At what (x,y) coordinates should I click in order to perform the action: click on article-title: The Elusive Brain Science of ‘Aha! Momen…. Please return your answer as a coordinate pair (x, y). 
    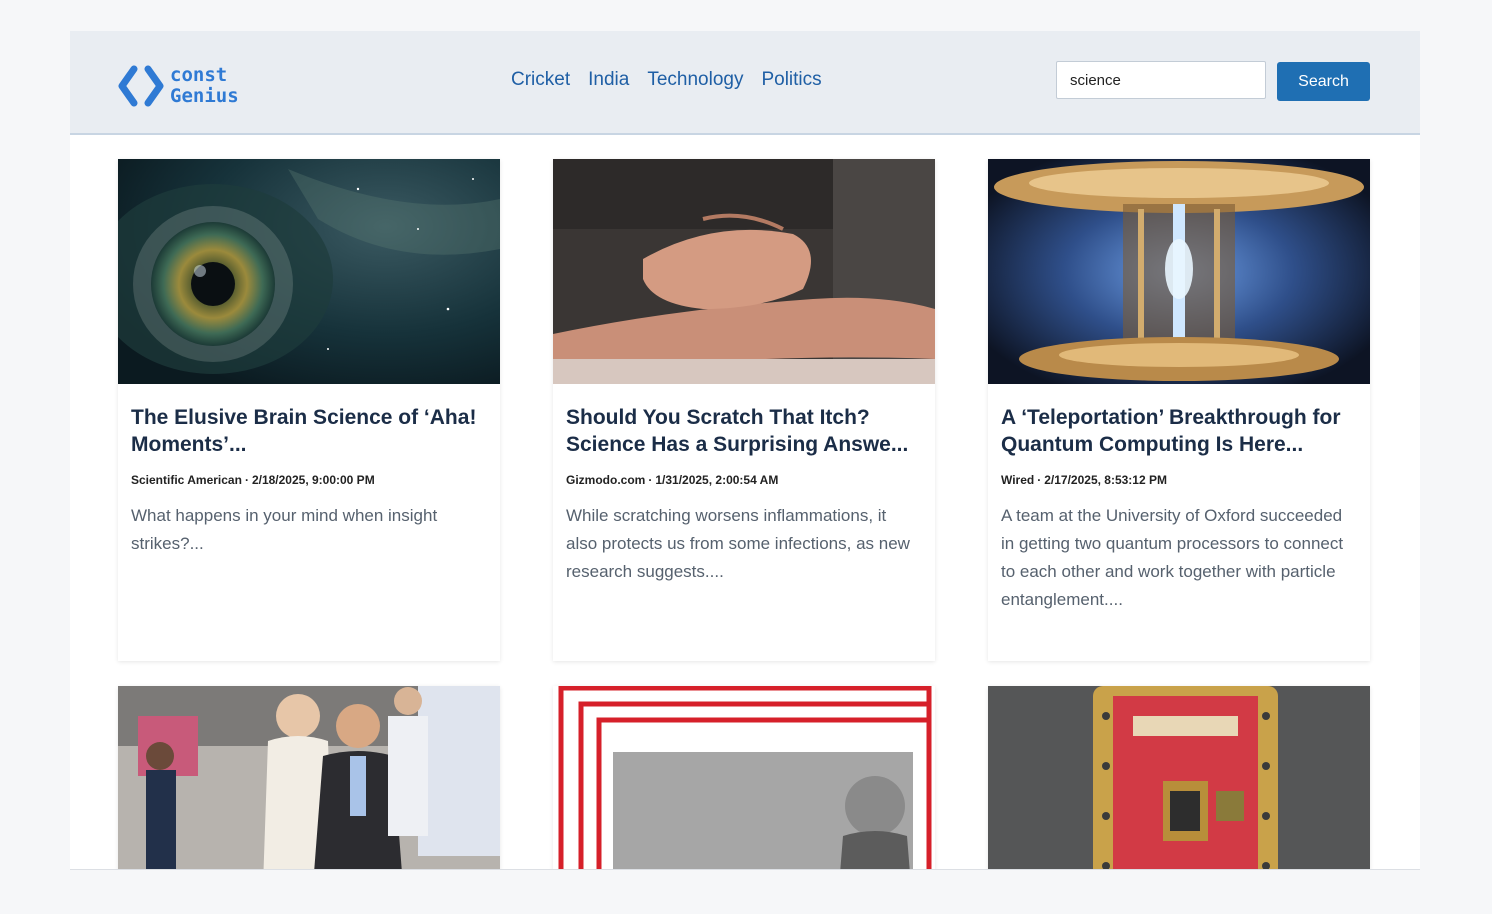
    Looking at the image, I should click on (309, 431).